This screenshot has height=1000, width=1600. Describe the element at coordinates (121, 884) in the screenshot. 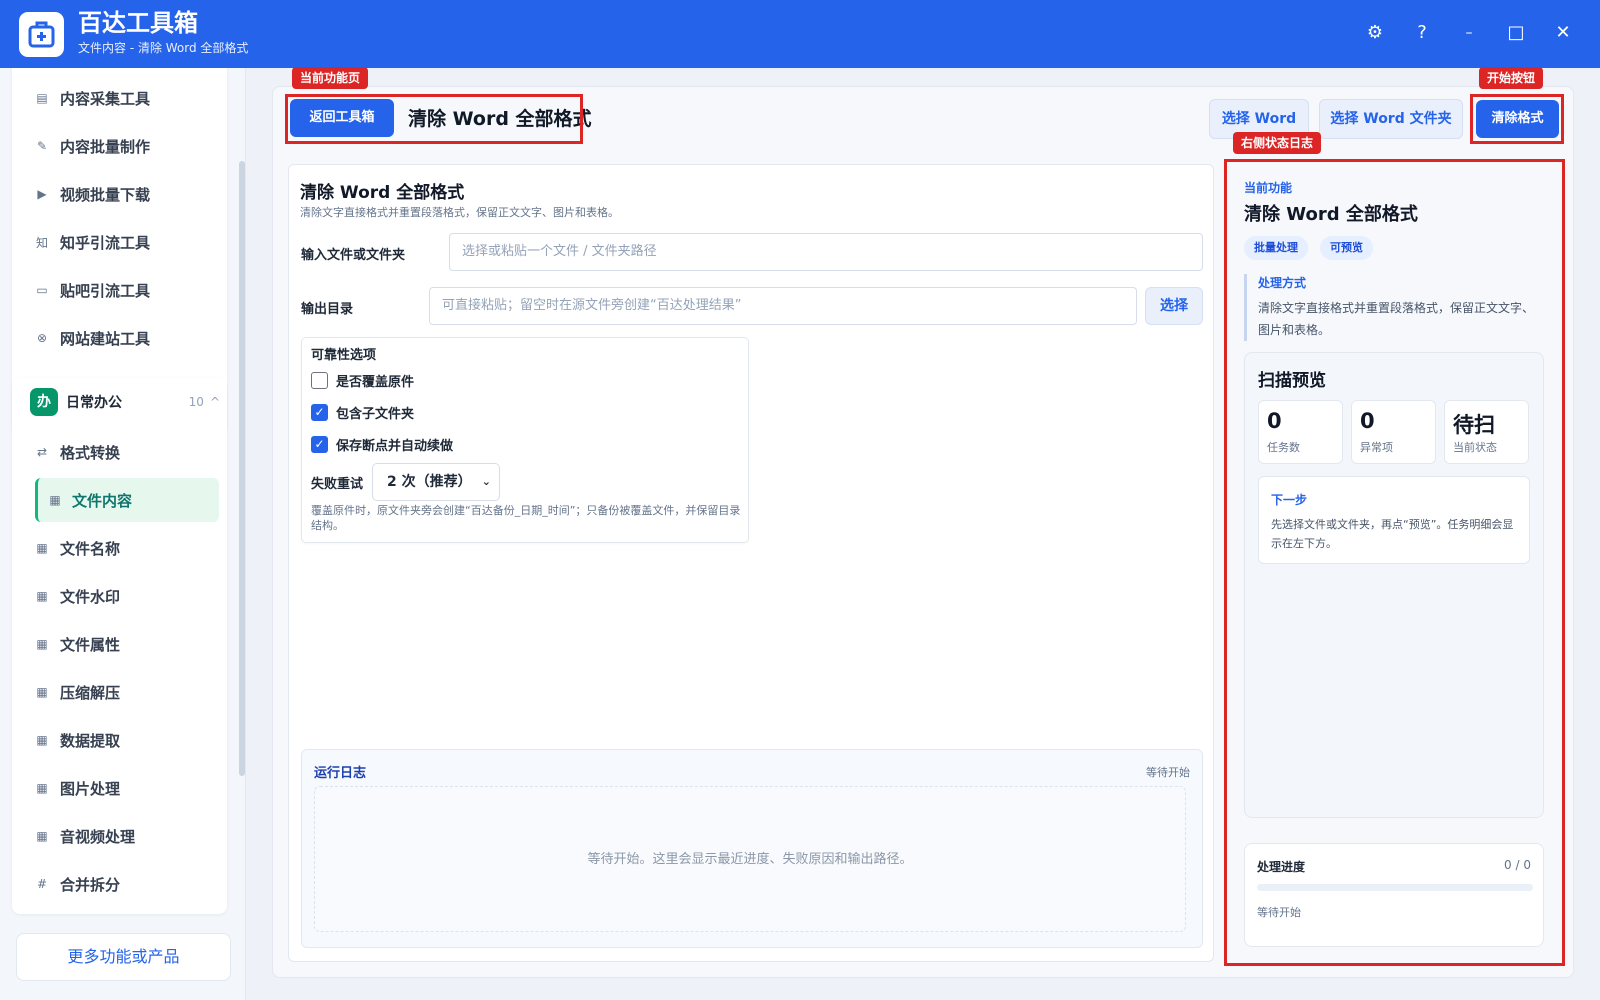

I see `sidebar-item-merge-split: # 合并拆分` at that location.